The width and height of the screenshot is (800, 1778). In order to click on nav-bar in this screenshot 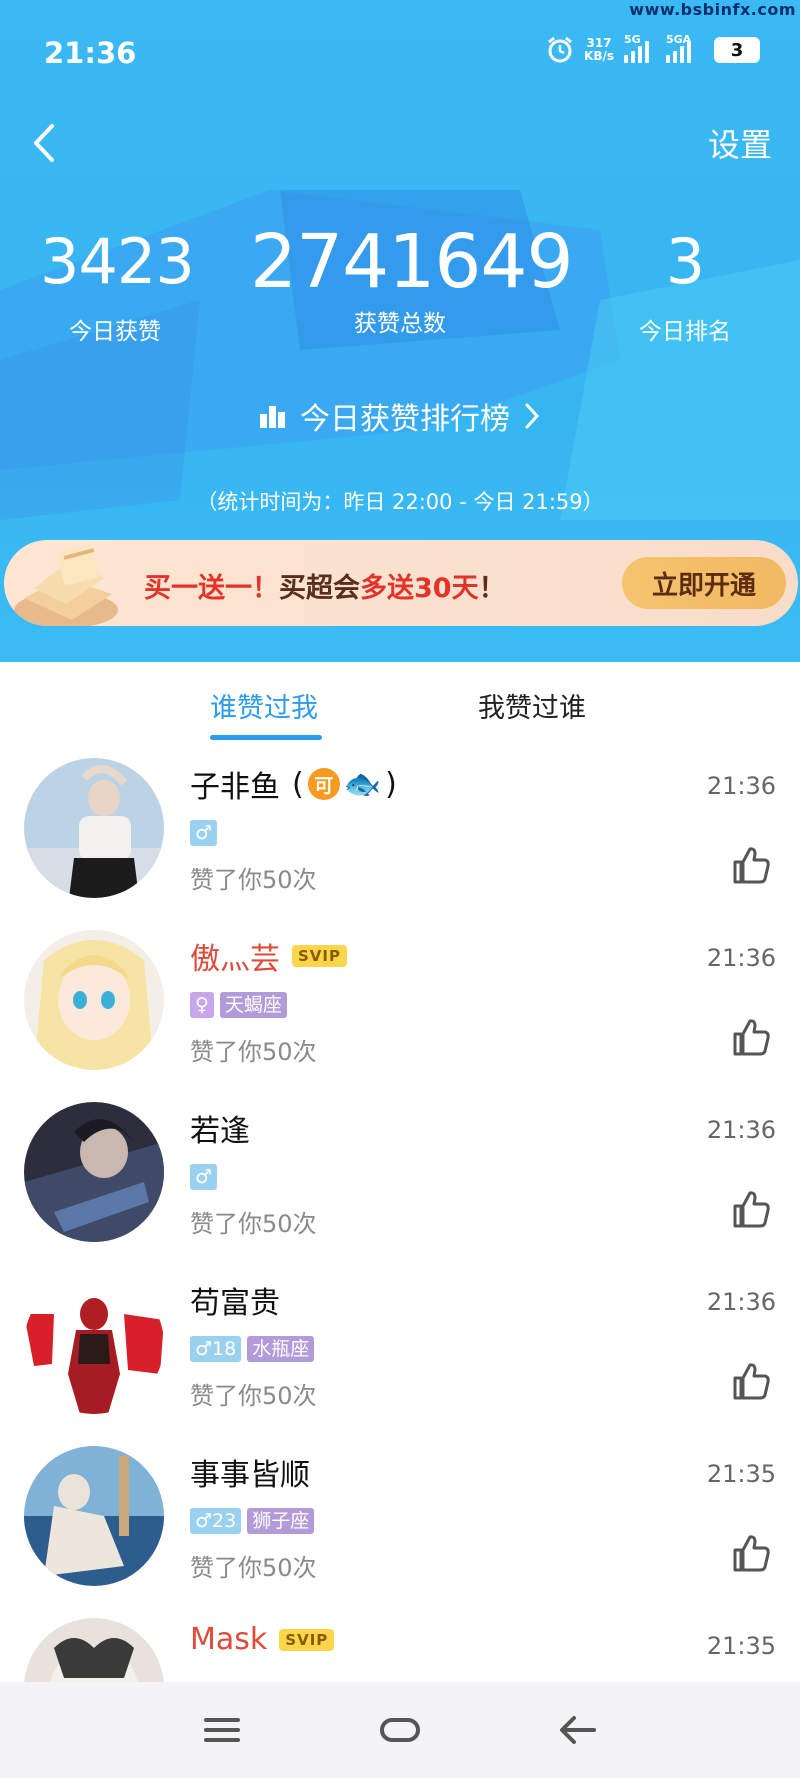, I will do `click(400, 1730)`.